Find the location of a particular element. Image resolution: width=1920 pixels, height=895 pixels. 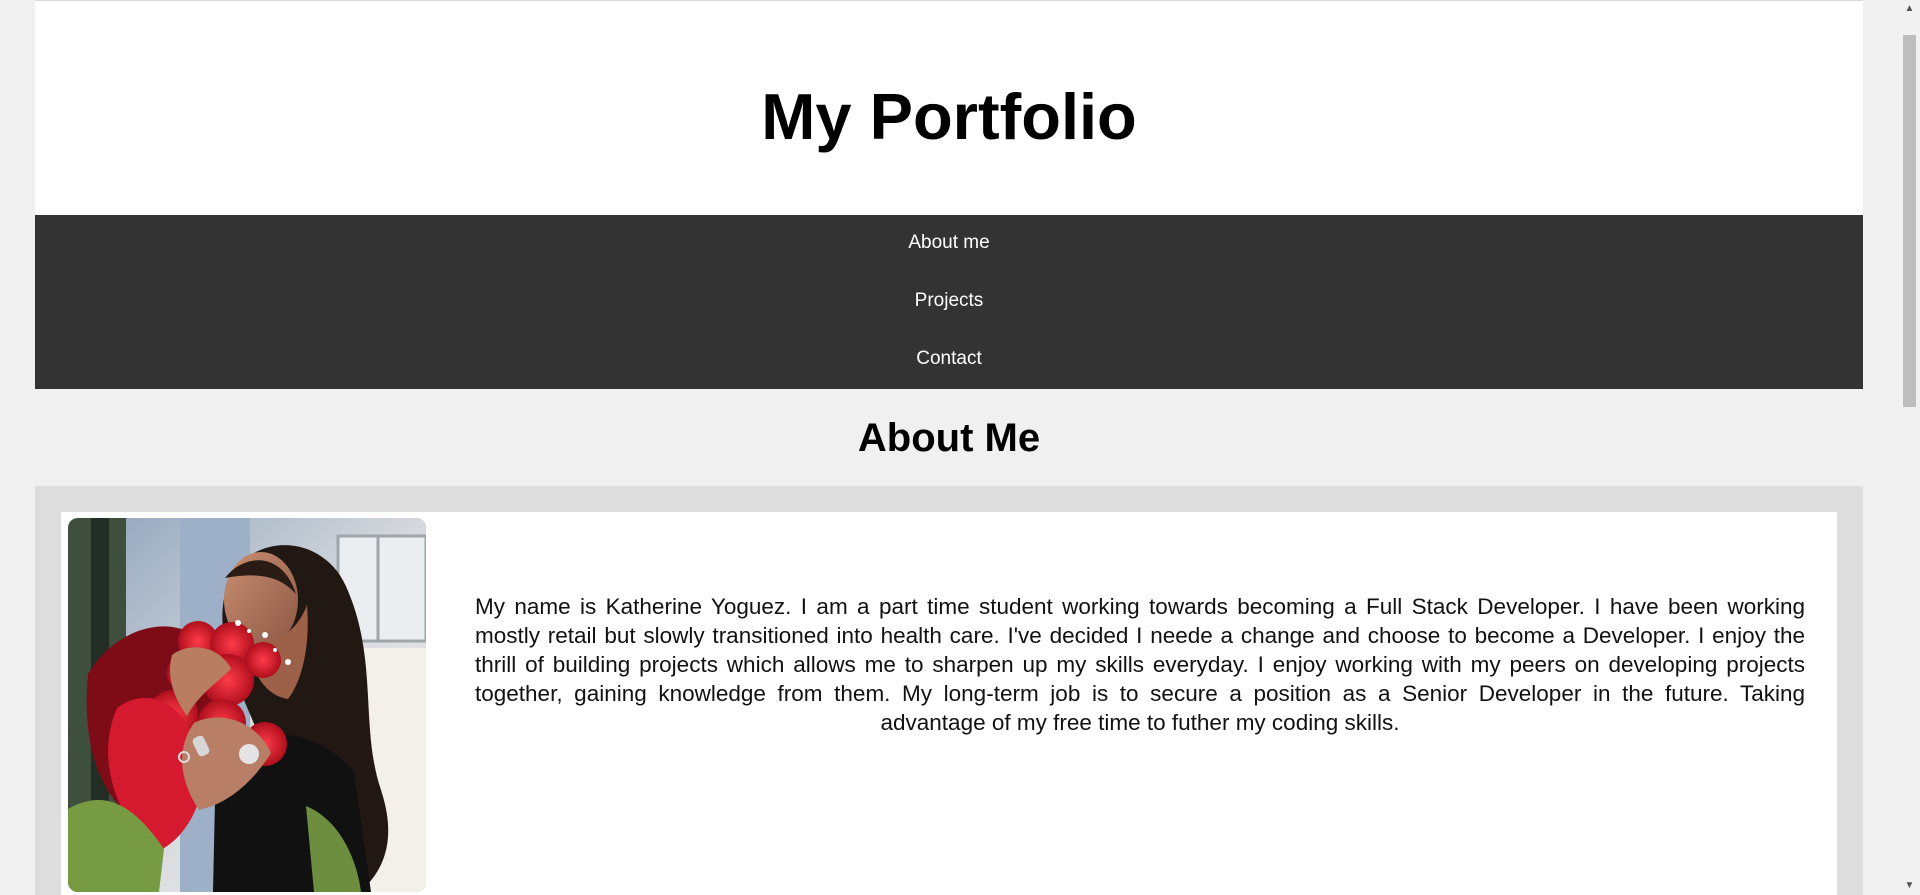

nav-link-projects: Projects is located at coordinates (949, 301).